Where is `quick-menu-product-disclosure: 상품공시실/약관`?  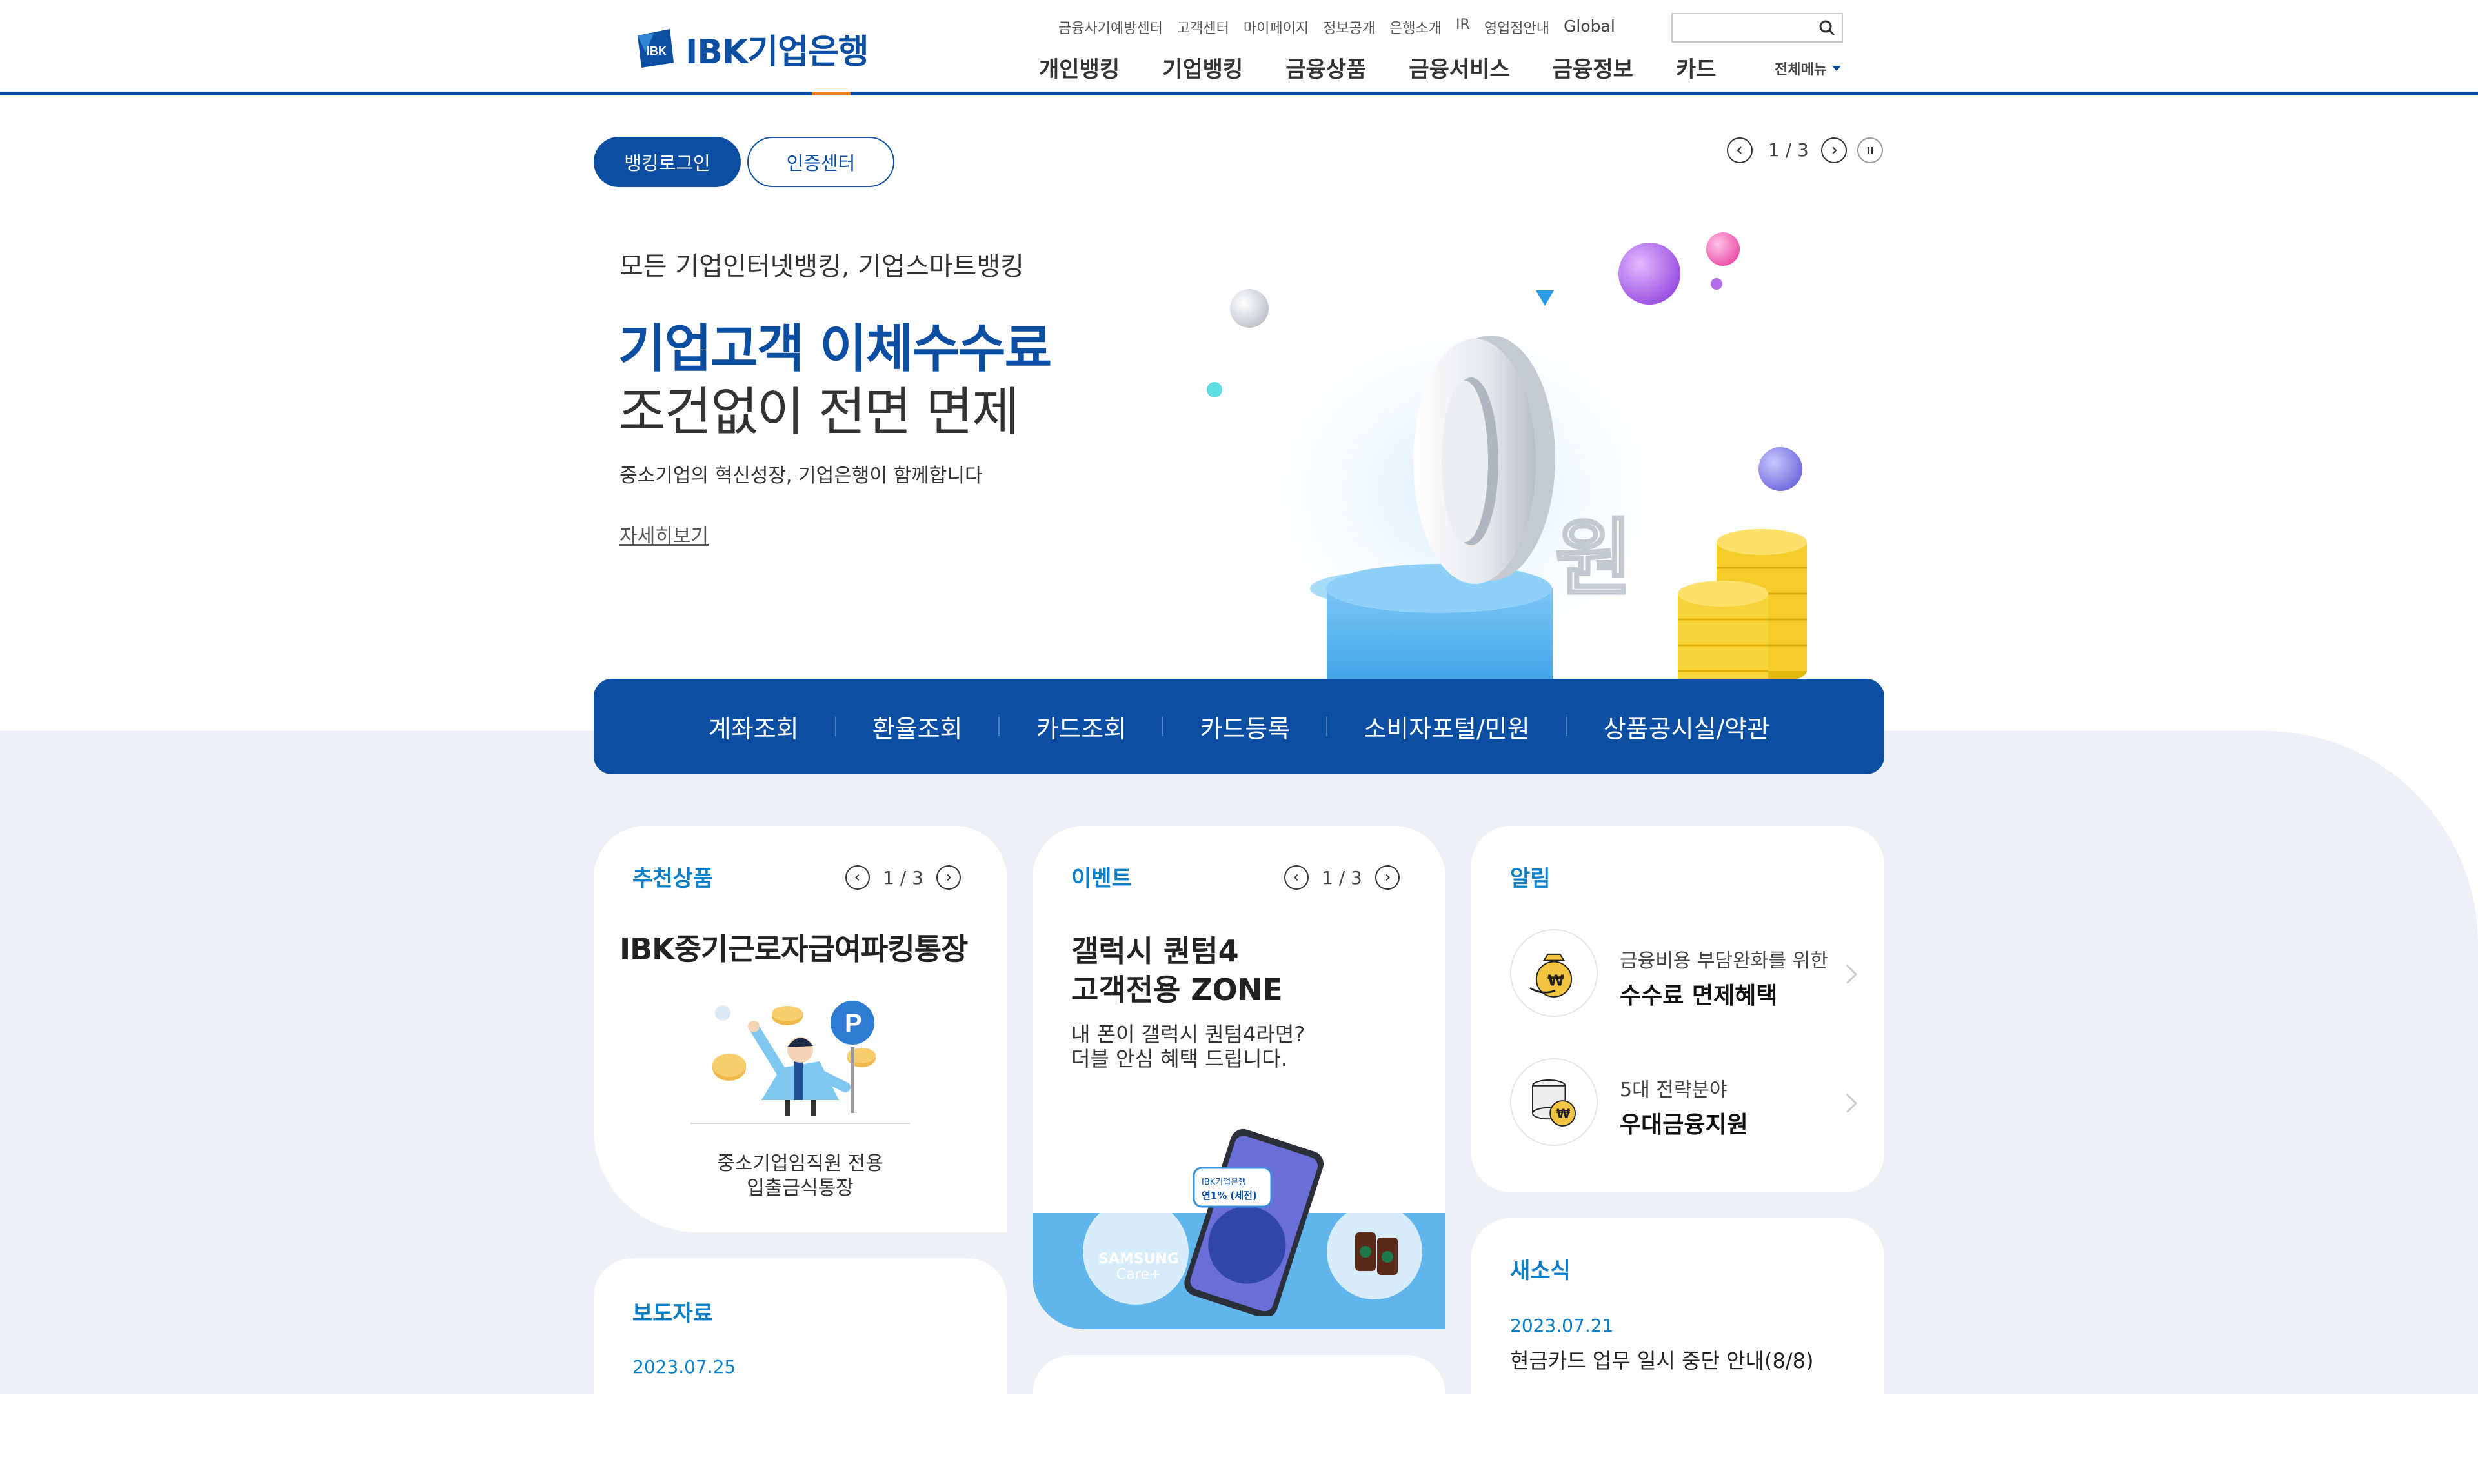
quick-menu-product-disclosure: 상품공시실/약관 is located at coordinates (1686, 727).